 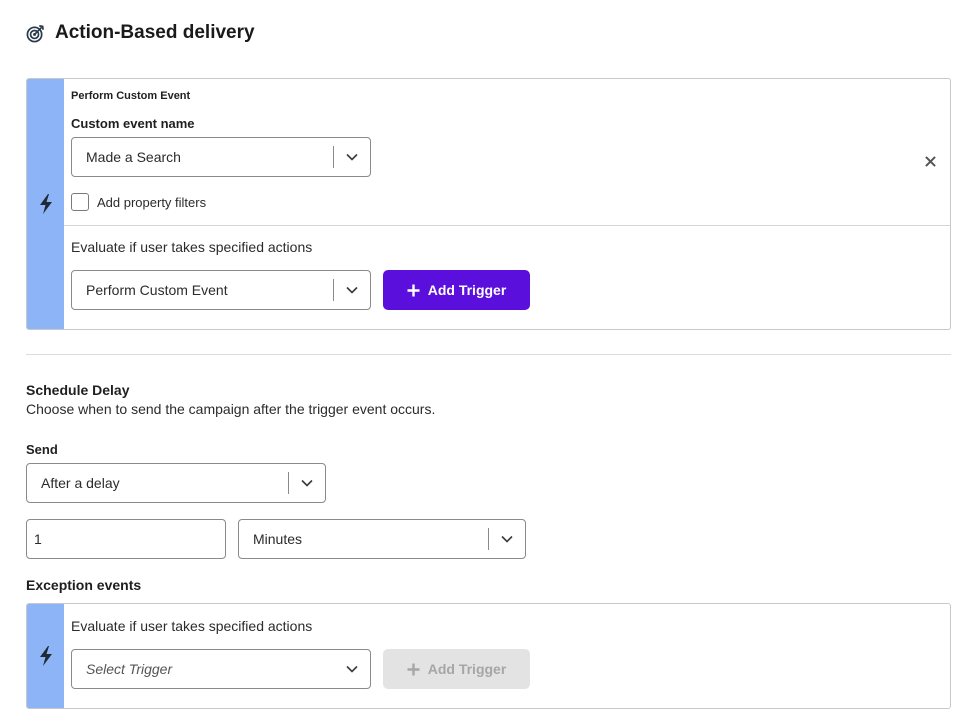 I want to click on trigger-rail, so click(x=45, y=204).